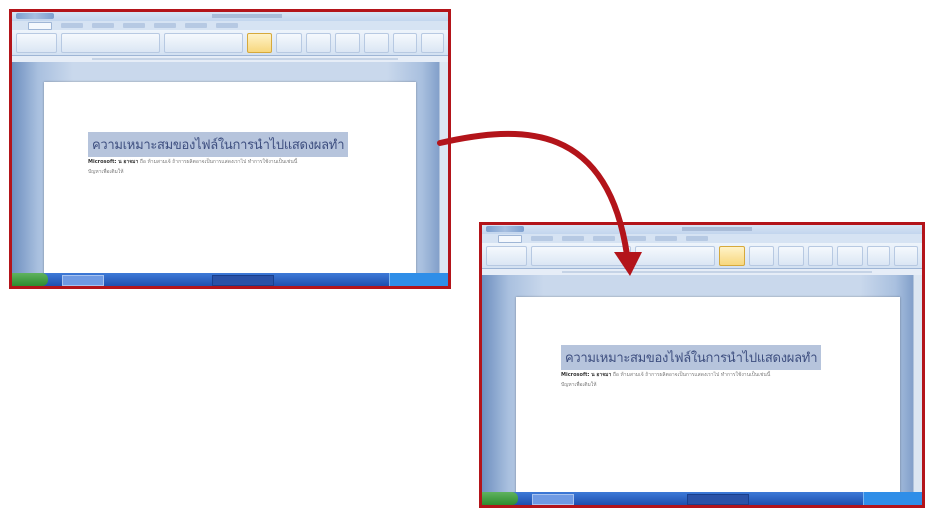 The width and height of the screenshot is (925, 508). Describe the element at coordinates (539, 203) in the screenshot. I see `curved-arrow-icon` at that location.